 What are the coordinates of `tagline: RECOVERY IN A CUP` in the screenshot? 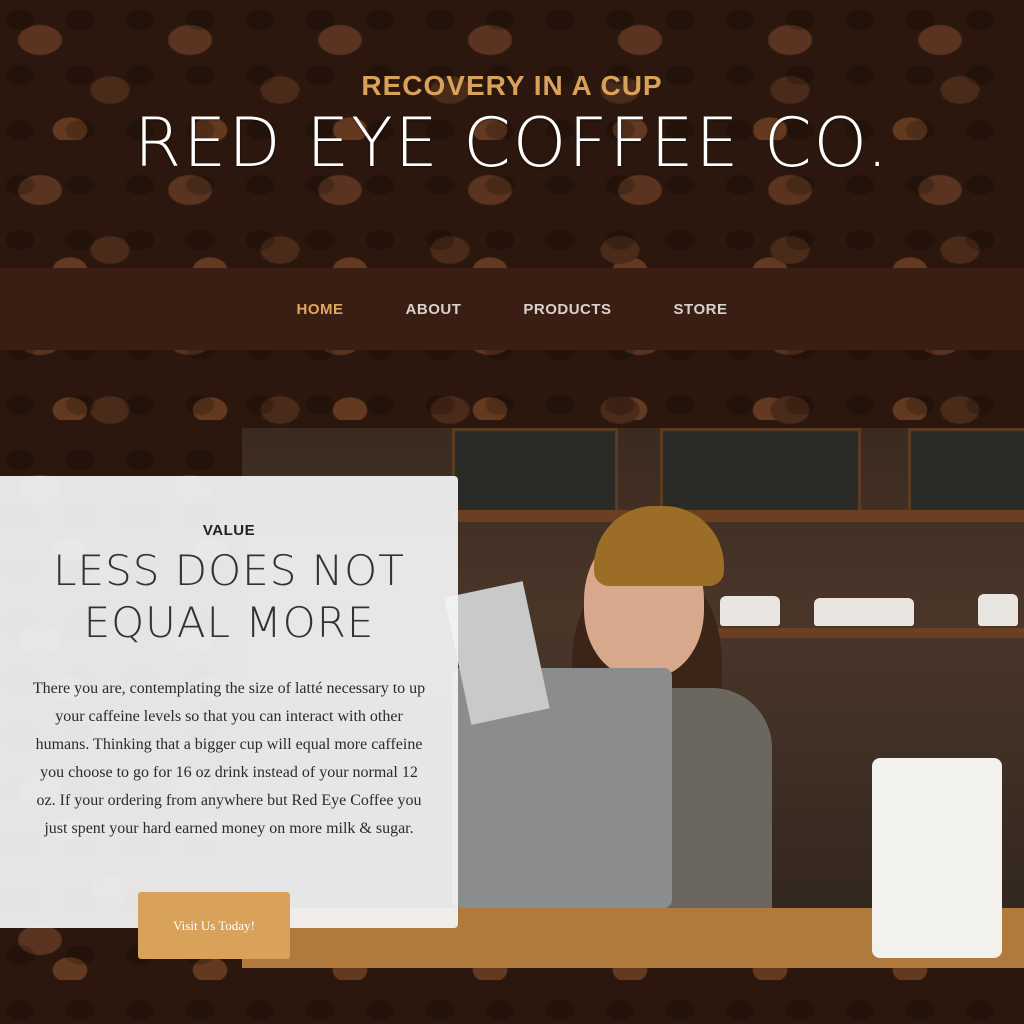 It's located at (512, 85).